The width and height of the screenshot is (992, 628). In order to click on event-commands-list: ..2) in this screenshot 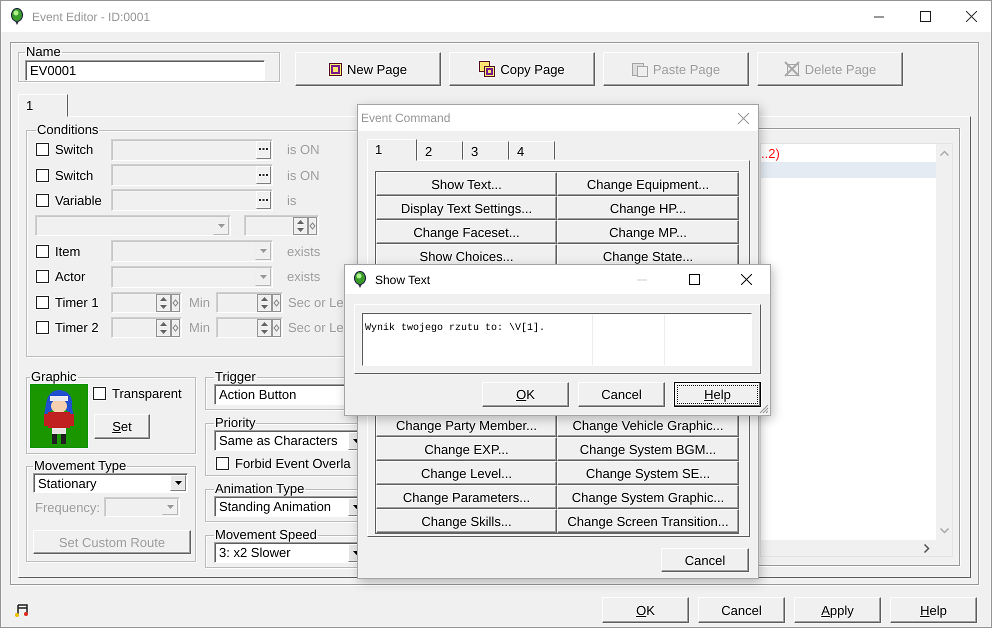, I will do `click(856, 350)`.